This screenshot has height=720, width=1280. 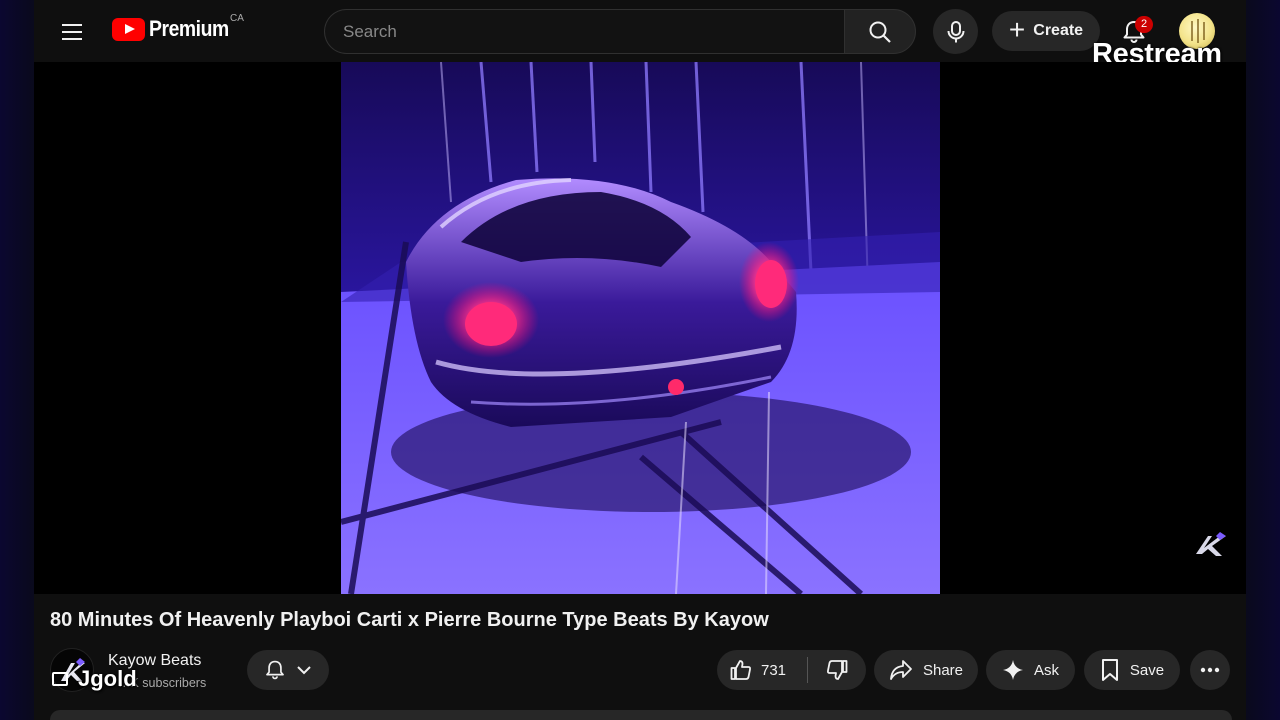 I want to click on youtube-premium-logo: Premium, so click(x=176, y=29).